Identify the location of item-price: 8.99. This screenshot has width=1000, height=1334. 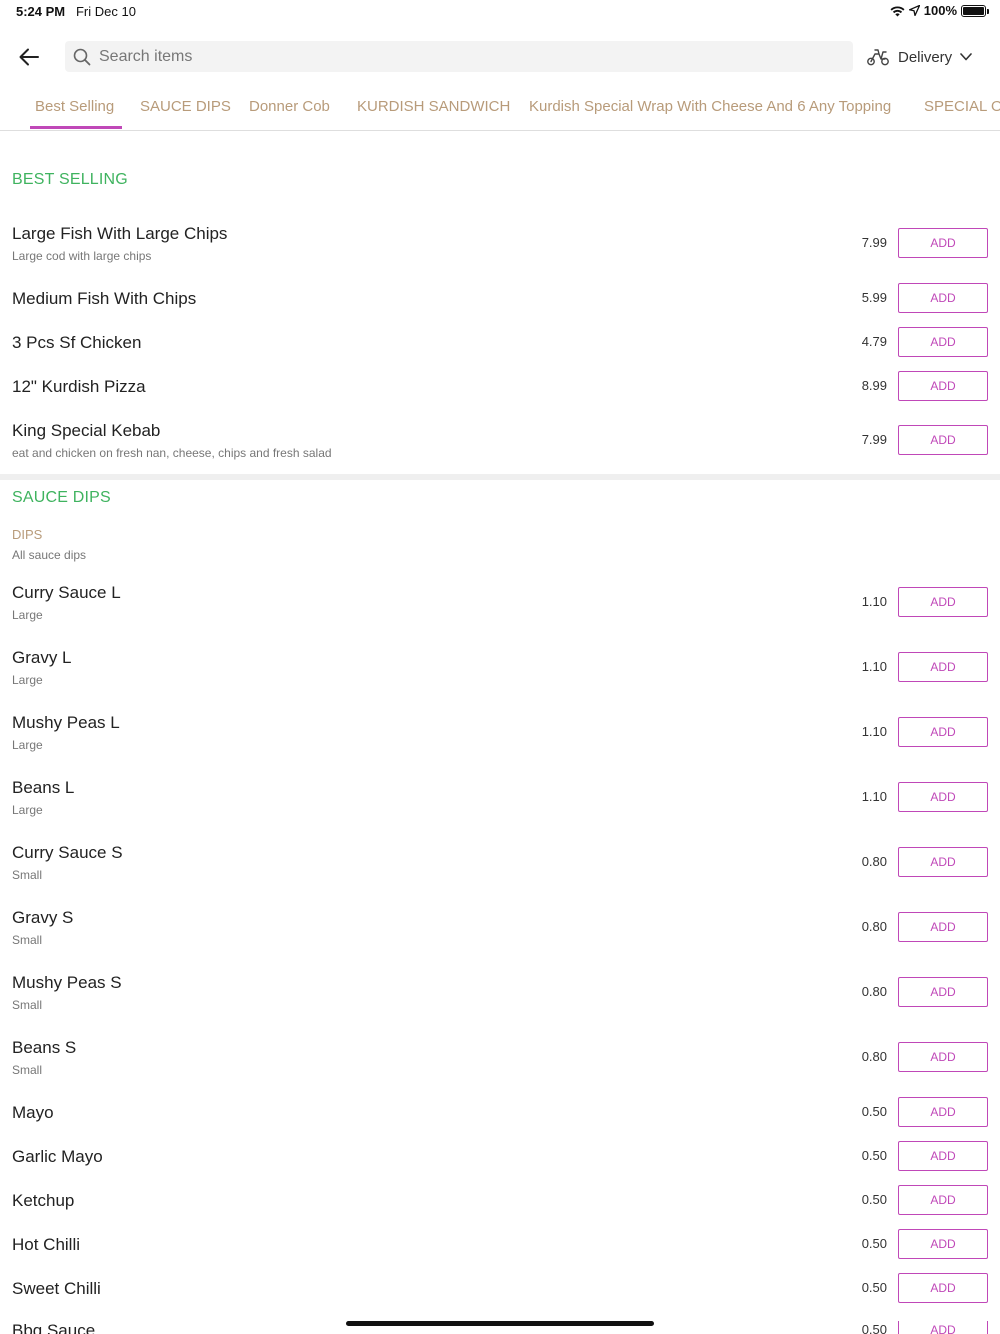
(874, 385).